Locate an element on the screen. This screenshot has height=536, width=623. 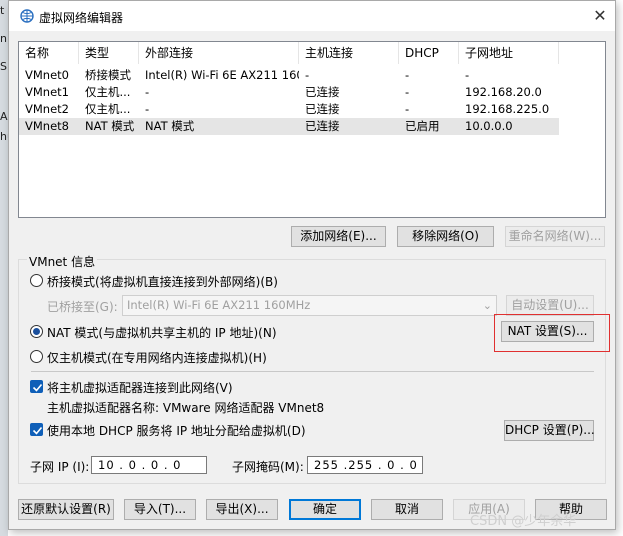
connect-adapter-checkbox is located at coordinates (36, 386).